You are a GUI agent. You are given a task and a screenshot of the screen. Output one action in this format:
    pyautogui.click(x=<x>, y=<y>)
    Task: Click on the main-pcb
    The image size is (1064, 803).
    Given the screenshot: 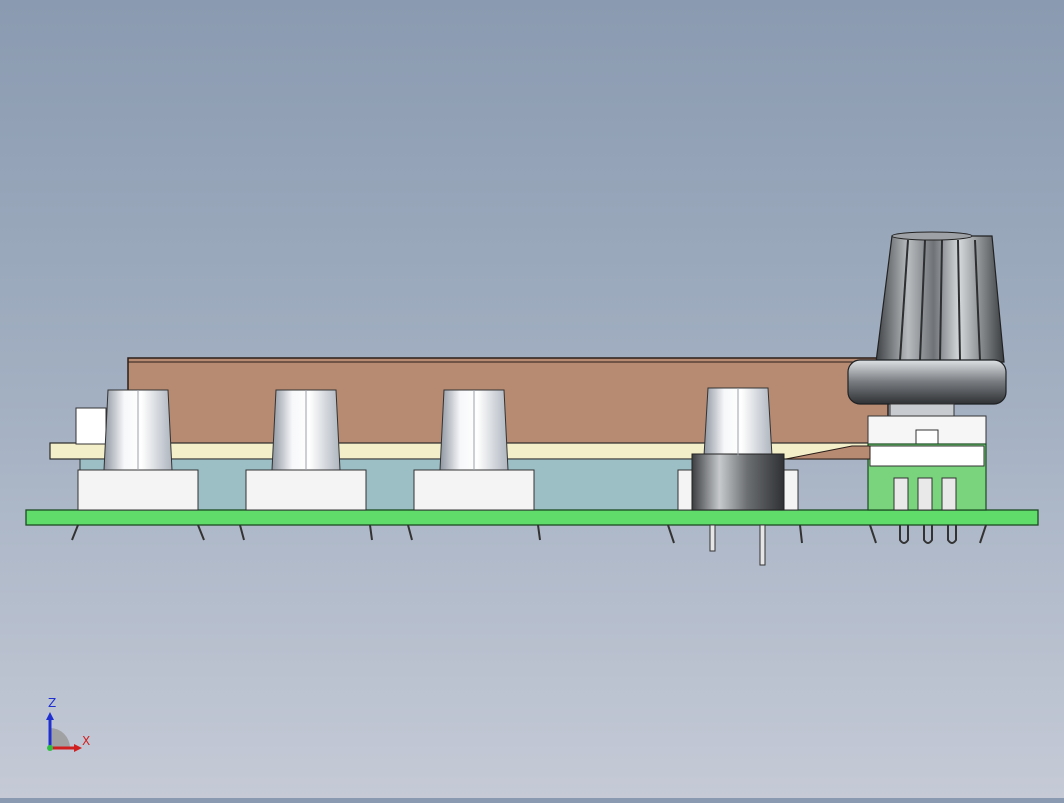 What is the action you would take?
    pyautogui.click(x=532, y=517)
    